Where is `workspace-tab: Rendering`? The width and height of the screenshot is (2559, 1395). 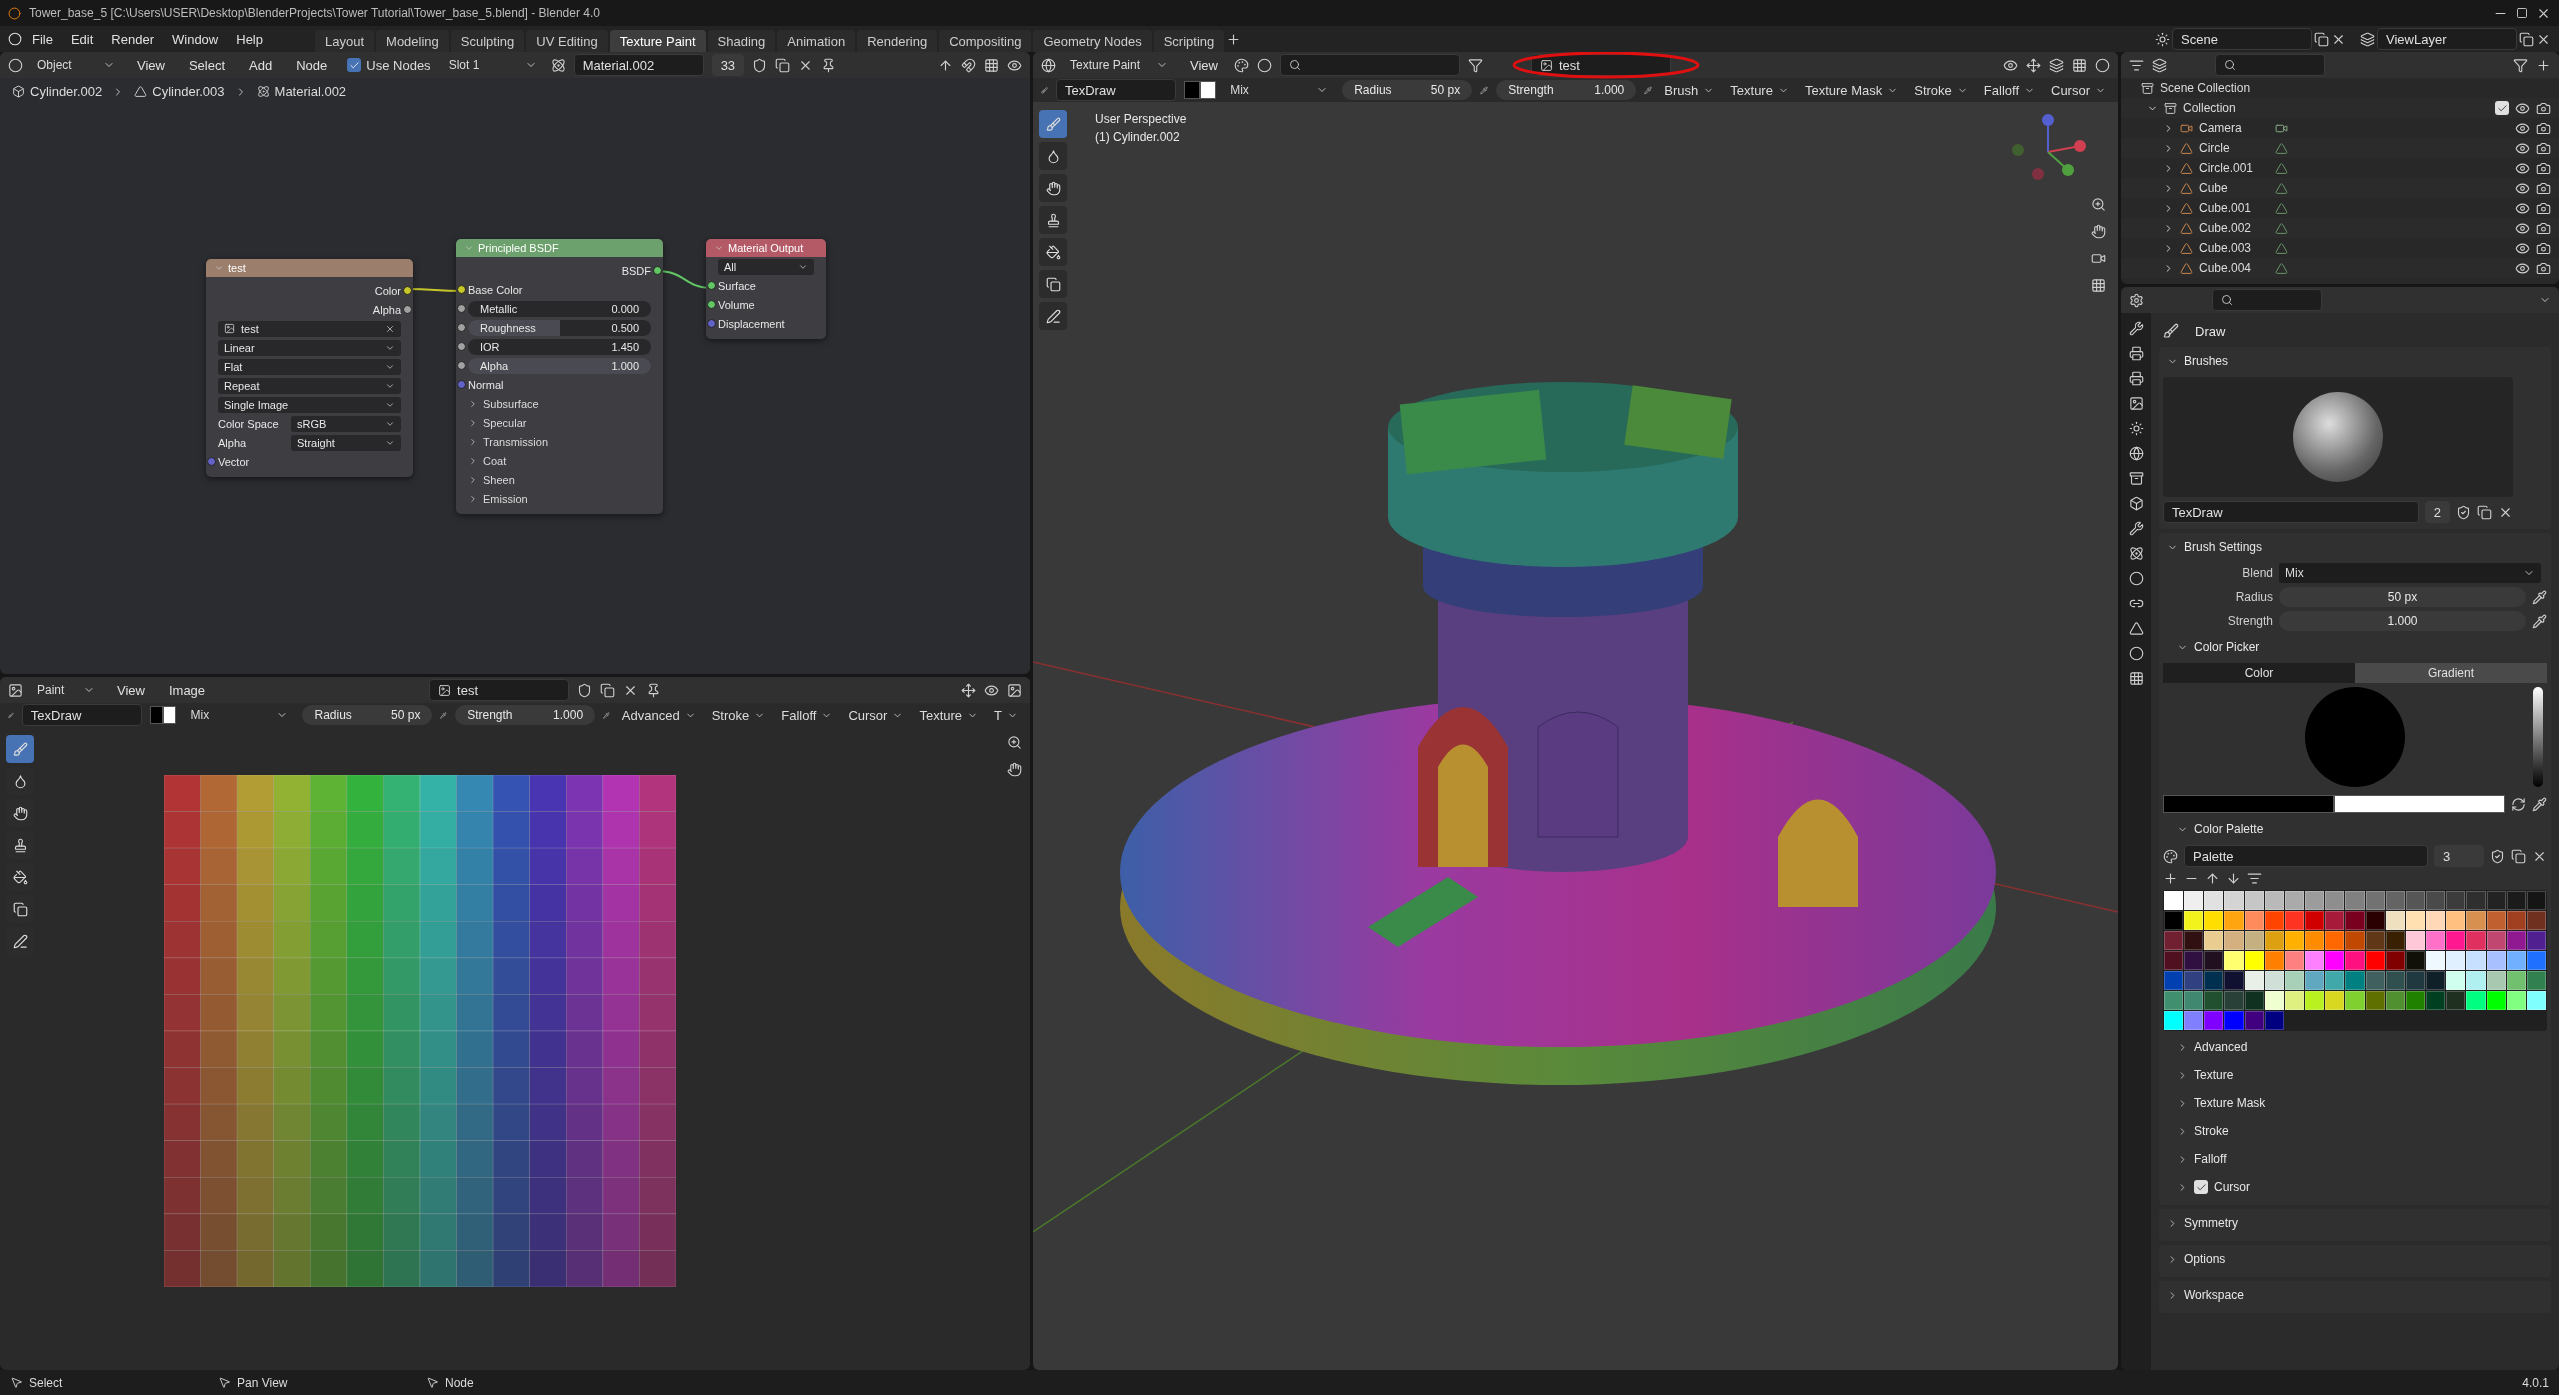
workspace-tab: Rendering is located at coordinates (897, 41).